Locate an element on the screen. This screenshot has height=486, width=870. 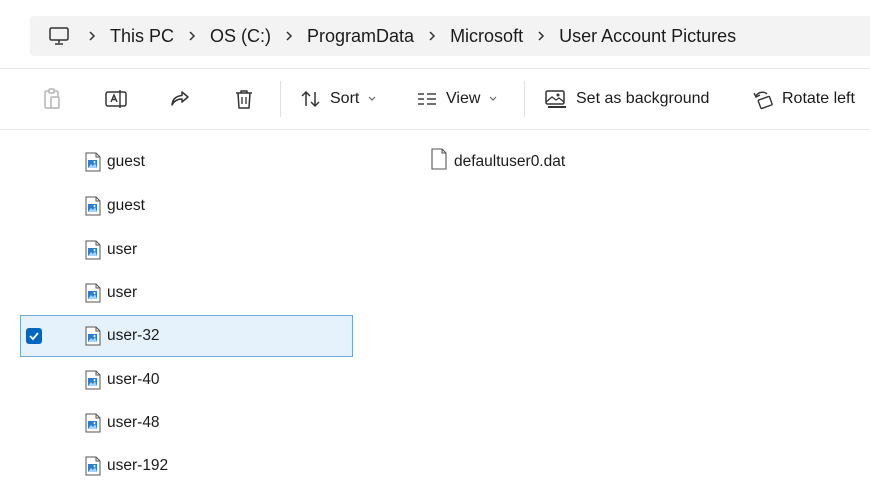
view-label: View is located at coordinates (463, 98).